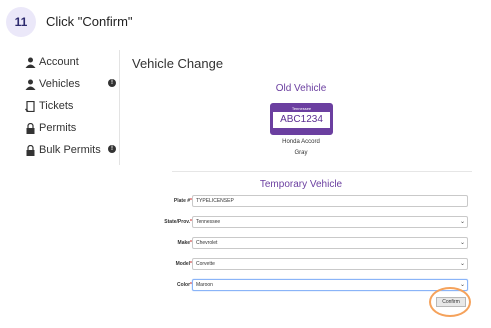 The height and width of the screenshot is (328, 491). Describe the element at coordinates (301, 142) in the screenshot. I see `old-vehicle-make-model: Honda Accord` at that location.